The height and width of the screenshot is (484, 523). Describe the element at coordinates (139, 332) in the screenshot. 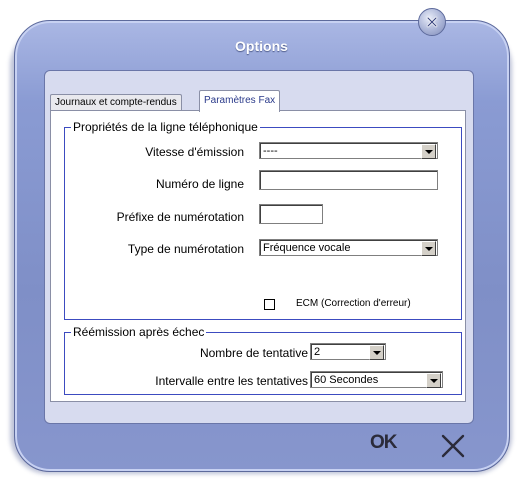

I see `retry-legend: Réémission après échec` at that location.